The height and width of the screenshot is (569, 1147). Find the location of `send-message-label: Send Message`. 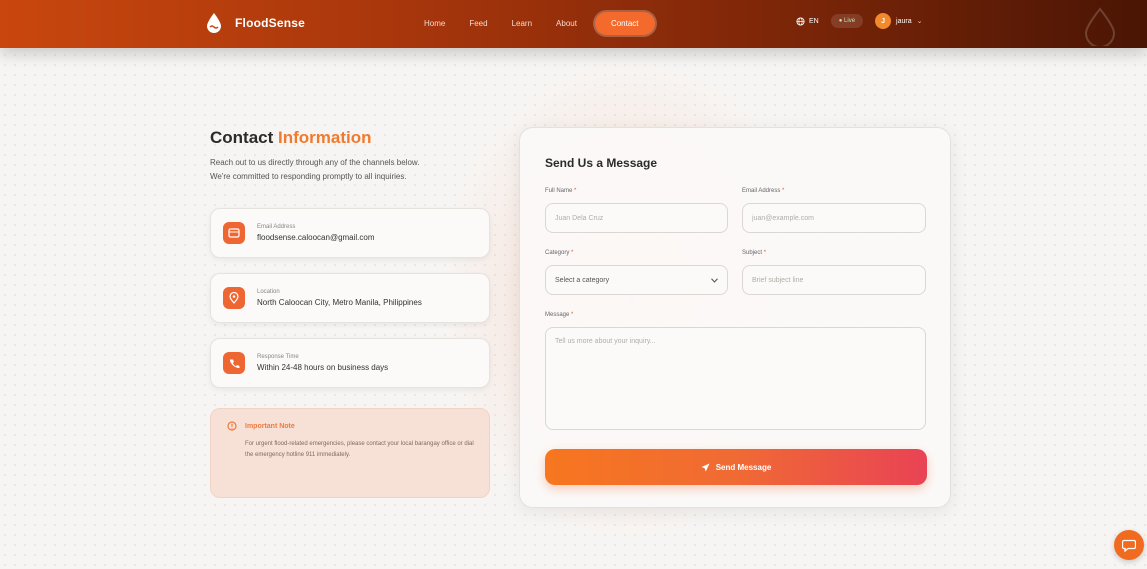

send-message-label: Send Message is located at coordinates (743, 467).